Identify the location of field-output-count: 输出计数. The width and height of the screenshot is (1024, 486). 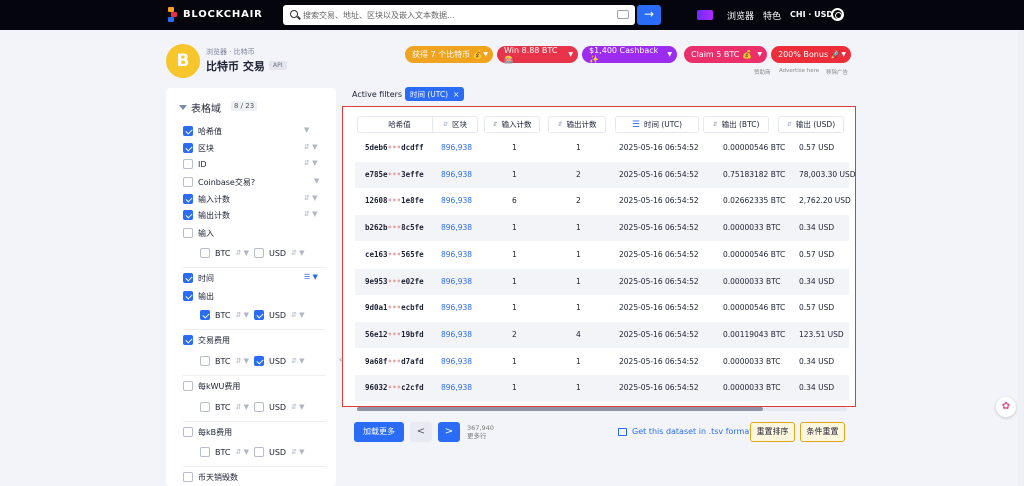
(206, 215).